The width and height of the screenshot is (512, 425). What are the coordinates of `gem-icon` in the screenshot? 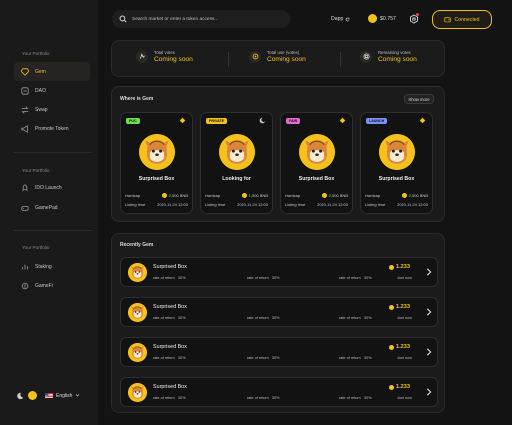 It's located at (25, 71).